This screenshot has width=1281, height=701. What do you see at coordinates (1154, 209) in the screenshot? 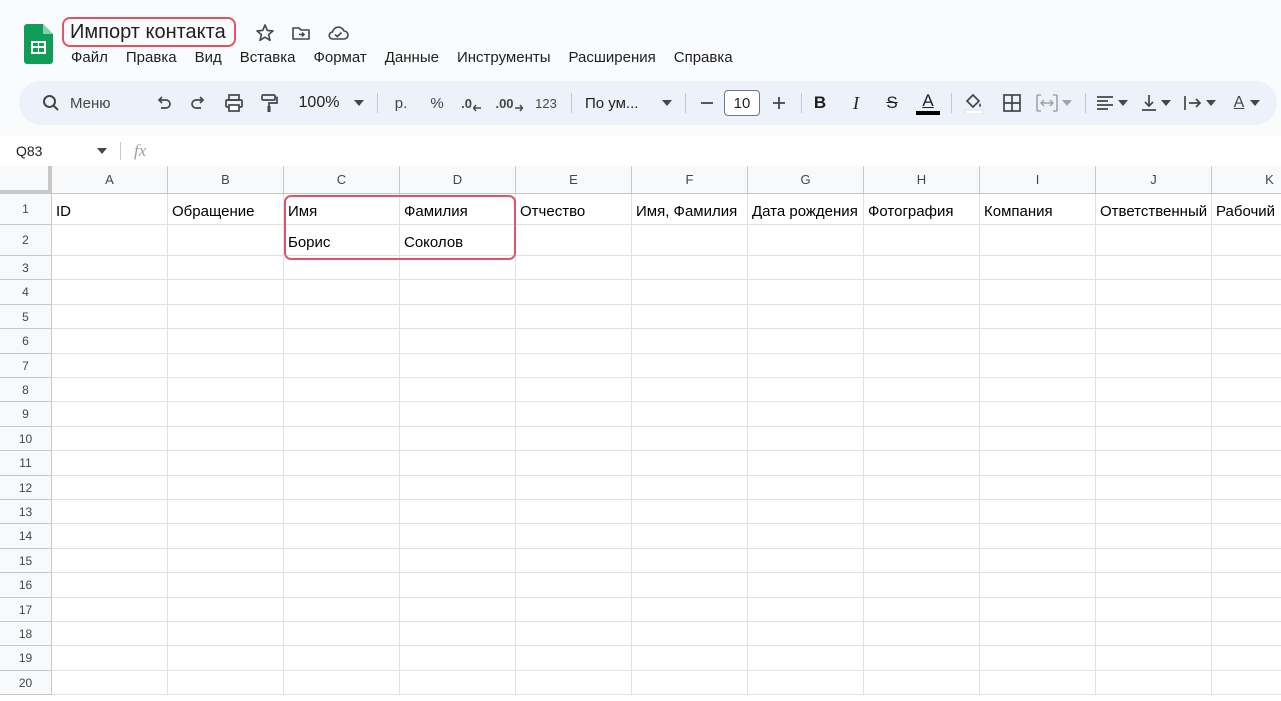
I see `cell-j1: Ответственный` at bounding box center [1154, 209].